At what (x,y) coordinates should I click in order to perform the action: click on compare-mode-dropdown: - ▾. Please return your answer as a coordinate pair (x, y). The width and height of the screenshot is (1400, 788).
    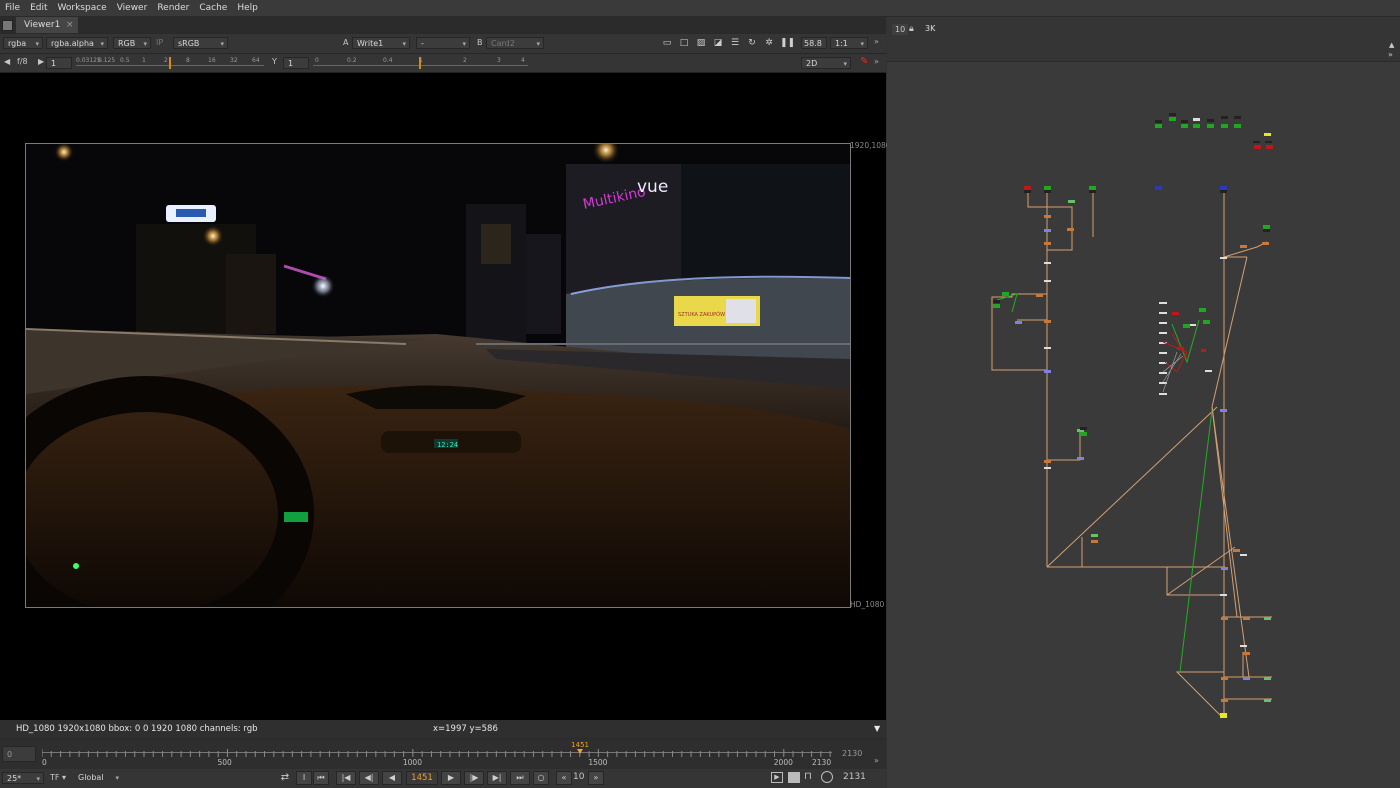
    Looking at the image, I should click on (443, 43).